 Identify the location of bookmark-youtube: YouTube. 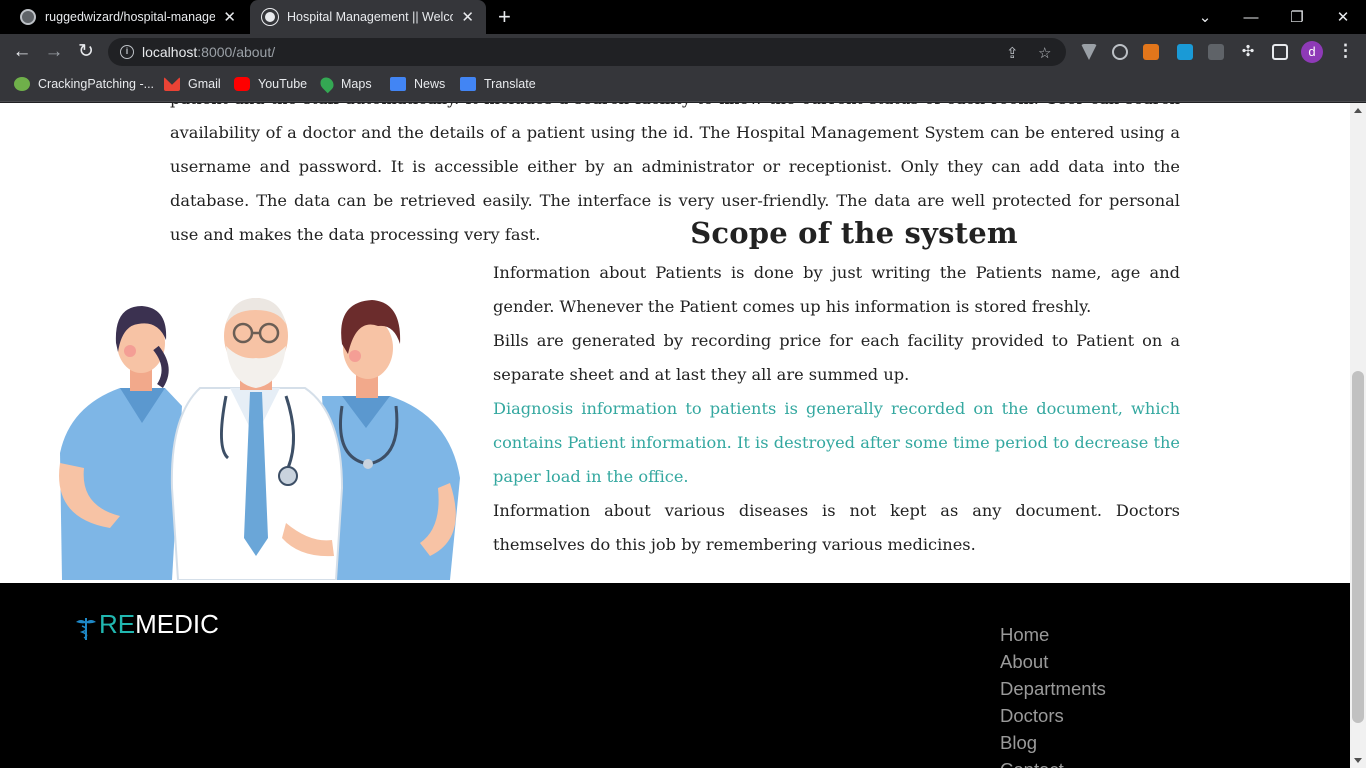
(270, 84).